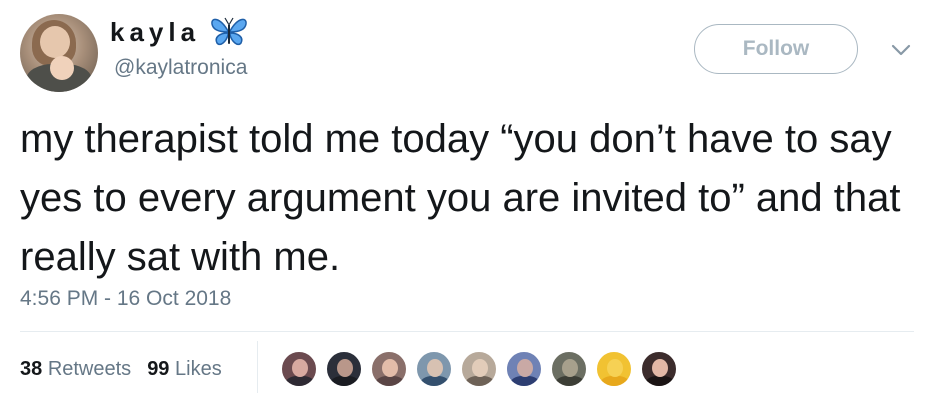 This screenshot has width=944, height=408. I want to click on retweets-label: Retweets, so click(89, 369).